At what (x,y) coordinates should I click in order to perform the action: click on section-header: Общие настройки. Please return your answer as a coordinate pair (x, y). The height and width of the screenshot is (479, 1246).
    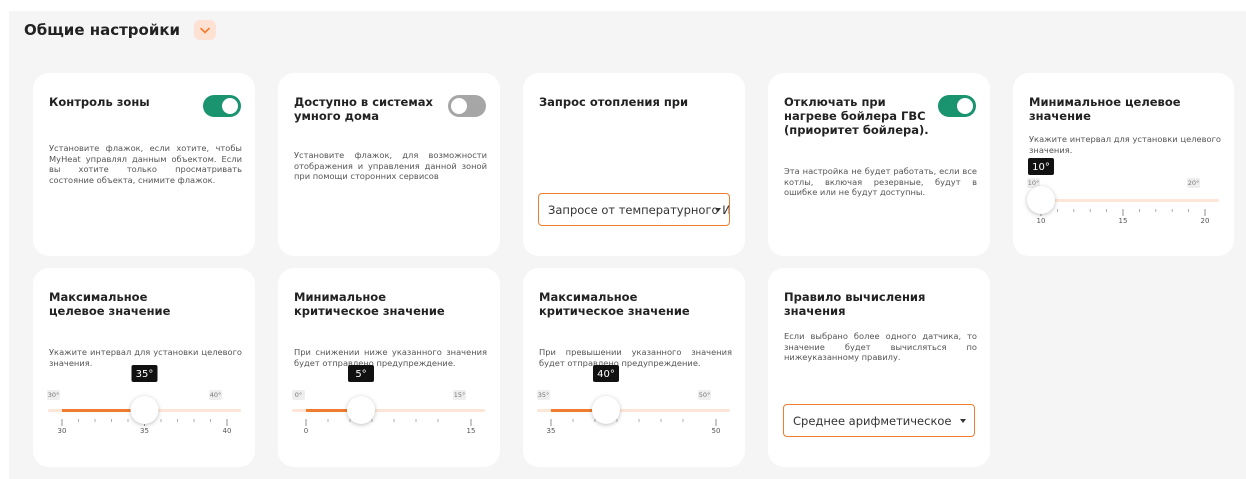
    Looking at the image, I should click on (120, 30).